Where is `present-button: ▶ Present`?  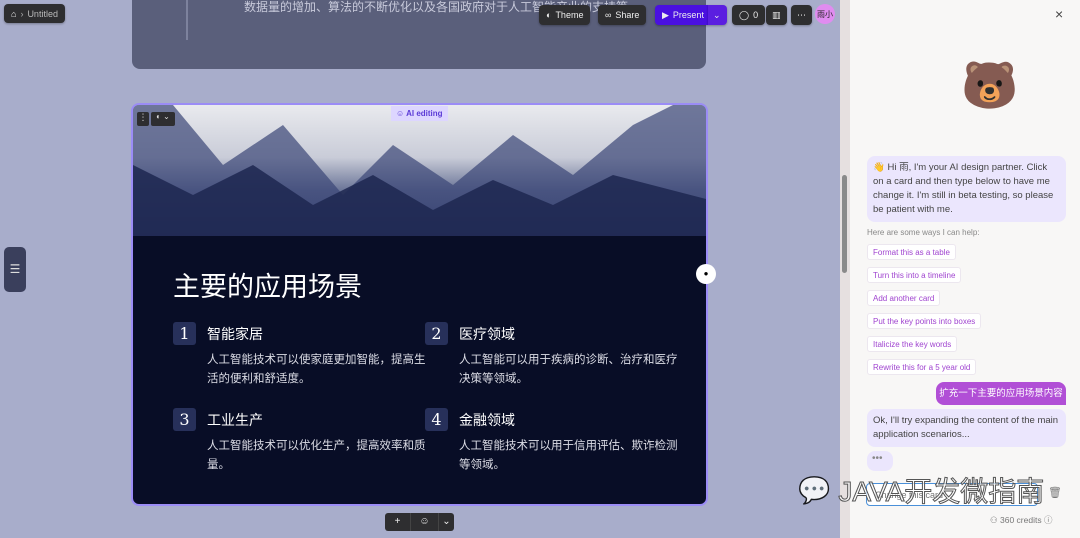
present-button: ▶ Present is located at coordinates (681, 15).